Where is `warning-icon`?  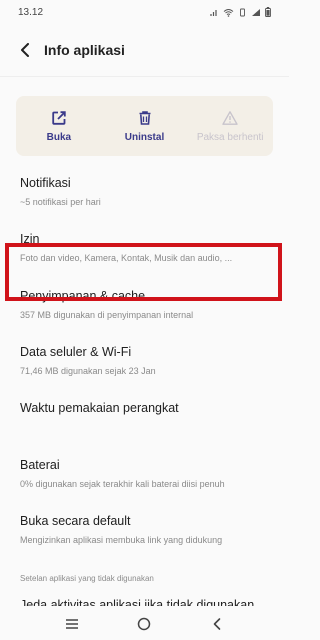
warning-icon is located at coordinates (230, 117).